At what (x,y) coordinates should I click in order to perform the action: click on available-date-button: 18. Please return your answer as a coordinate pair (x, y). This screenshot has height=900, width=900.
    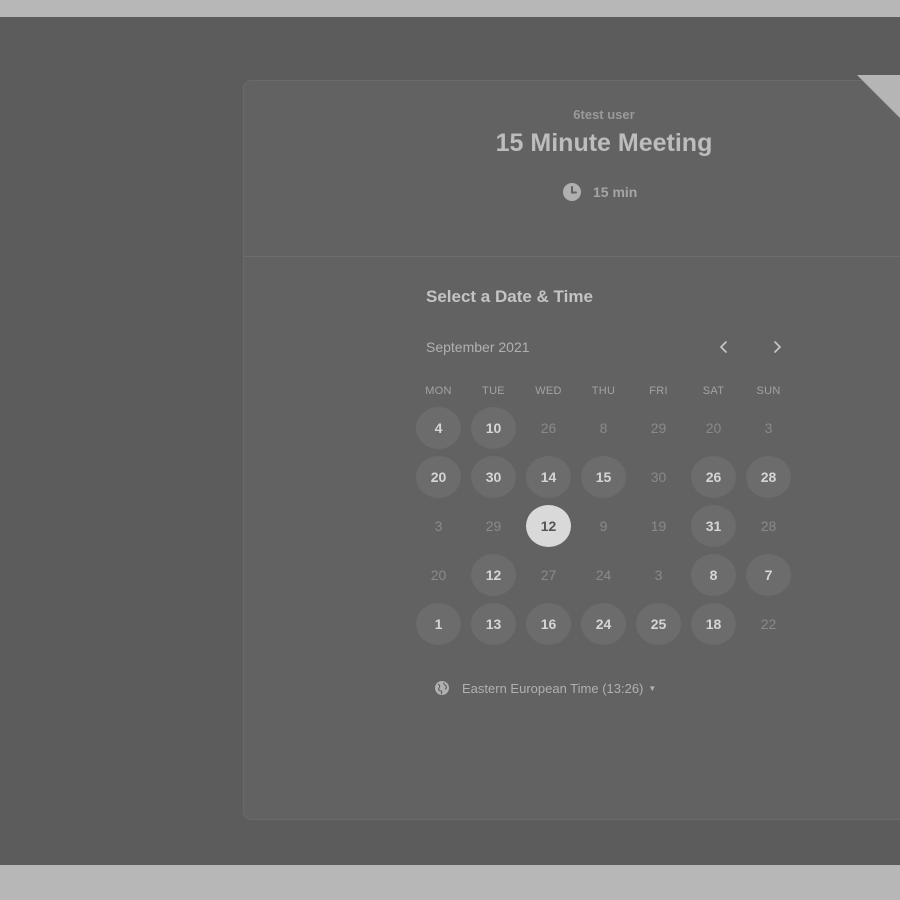
    Looking at the image, I should click on (713, 623).